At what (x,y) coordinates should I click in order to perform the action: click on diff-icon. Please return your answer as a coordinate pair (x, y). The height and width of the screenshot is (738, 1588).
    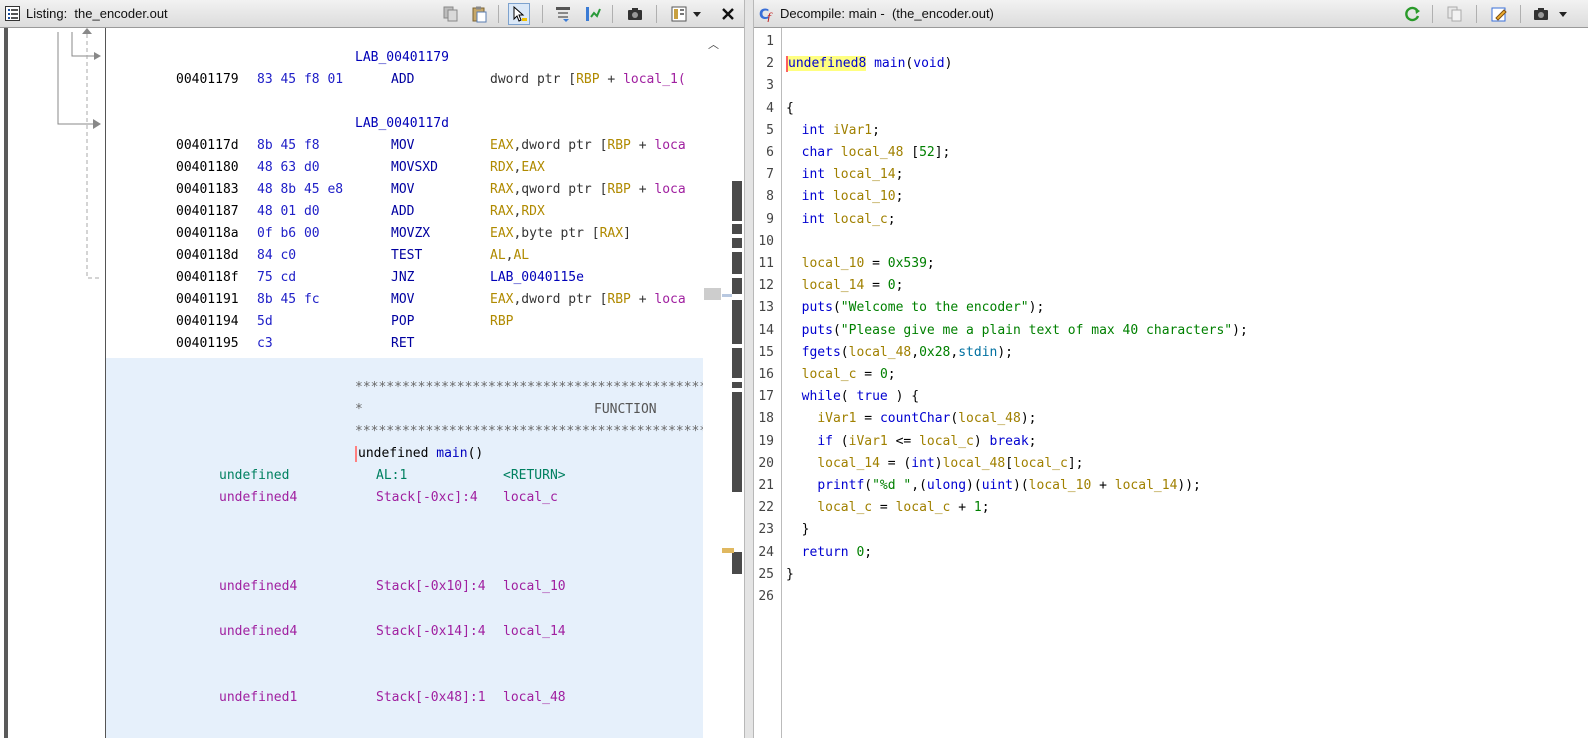
    Looking at the image, I should click on (593, 14).